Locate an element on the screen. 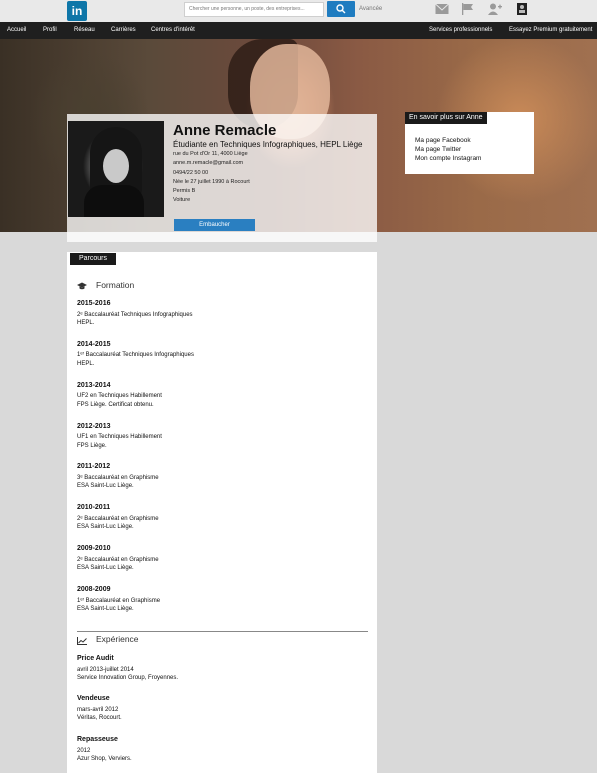  section-divider is located at coordinates (222, 631).